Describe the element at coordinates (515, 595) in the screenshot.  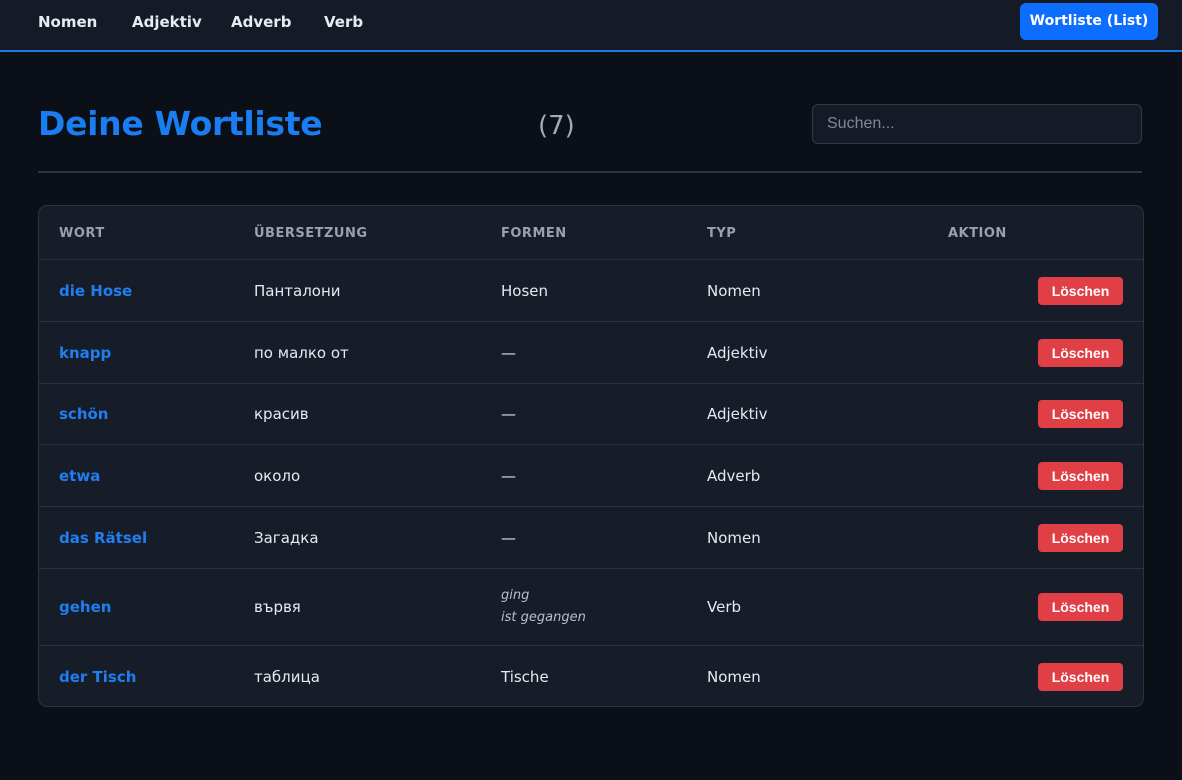
I see `form-text: ging` at that location.